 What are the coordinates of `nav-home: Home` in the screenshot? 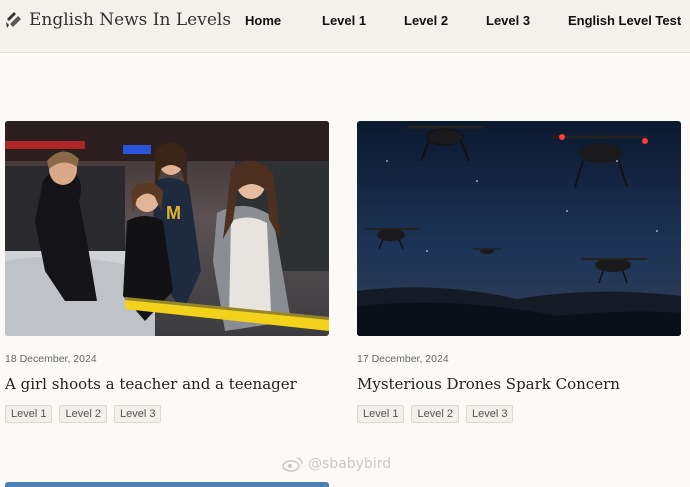 It's located at (263, 20).